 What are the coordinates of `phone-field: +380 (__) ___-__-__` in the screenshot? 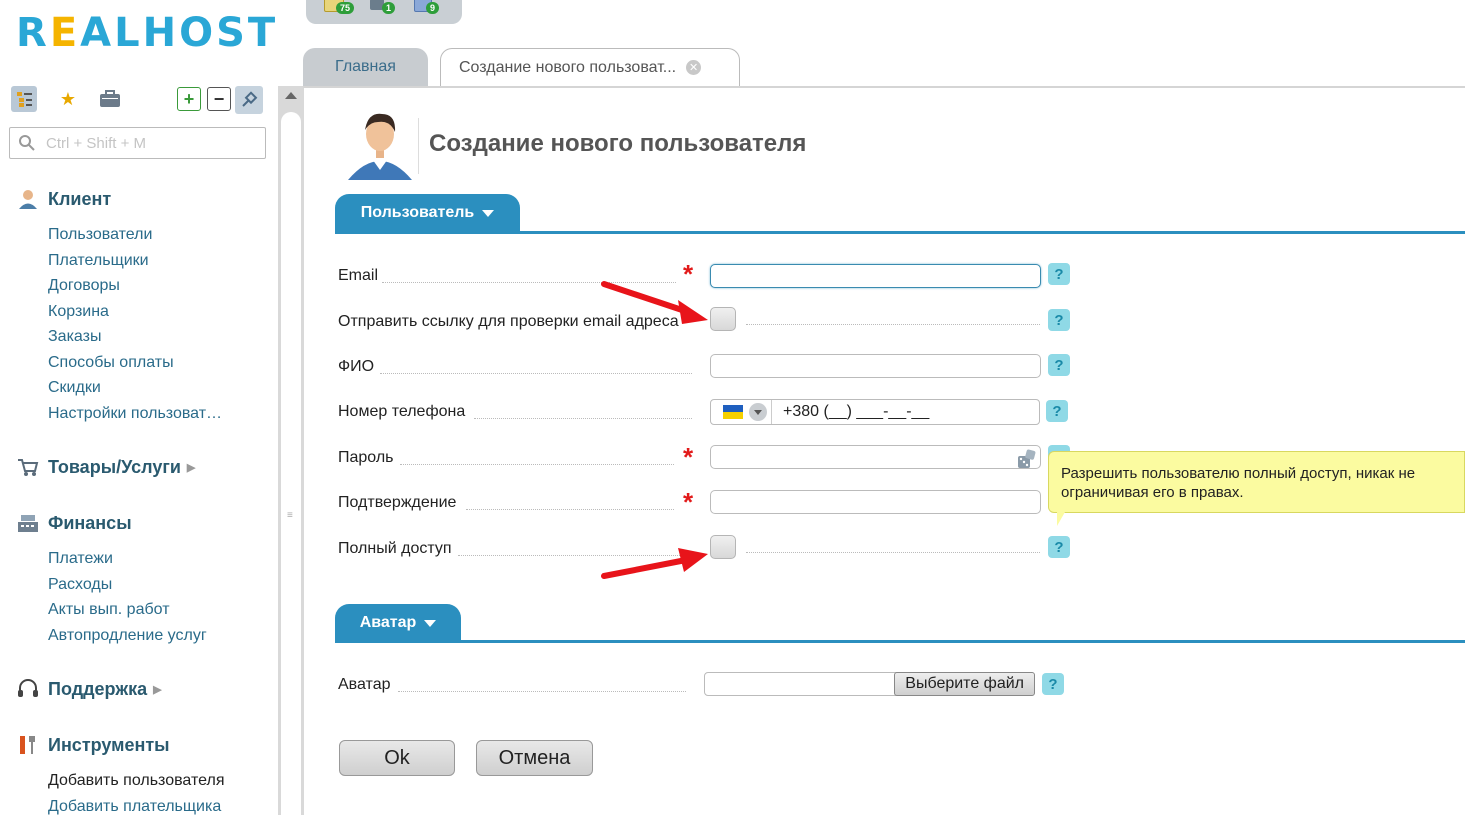 It's located at (875, 412).